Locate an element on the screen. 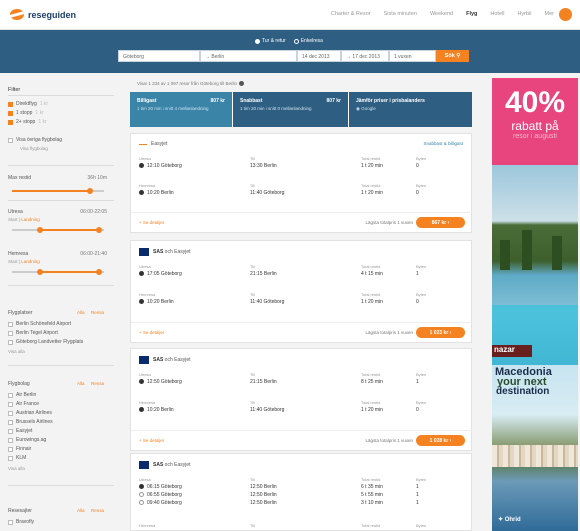 The width and height of the screenshot is (580, 531). trip-type-roundtrip: Tur & retur is located at coordinates (270, 41).